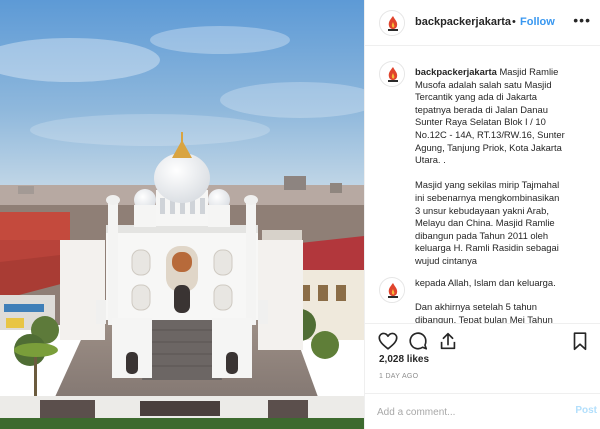 The width and height of the screenshot is (600, 429). I want to click on caption-line: Musofa adalah salah satu Masjid, so click(483, 84).